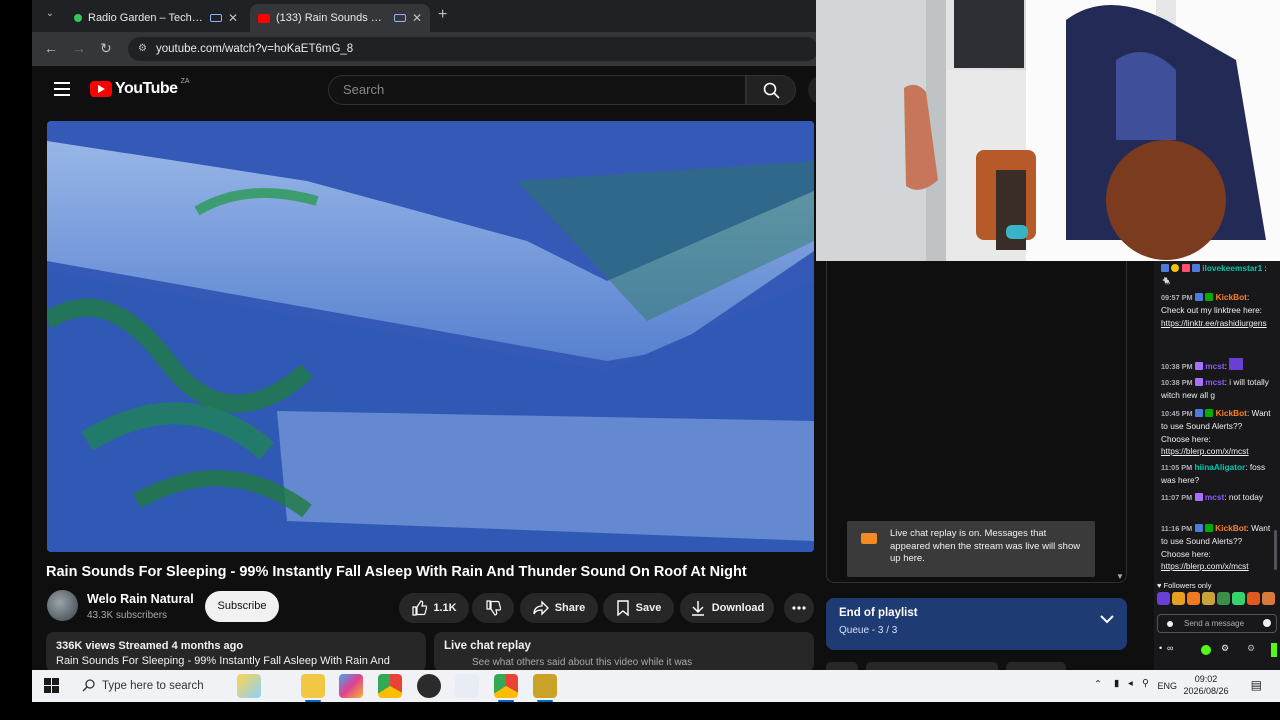  Describe the element at coordinates (51, 685) in the screenshot. I see `windows-start-icon` at that location.